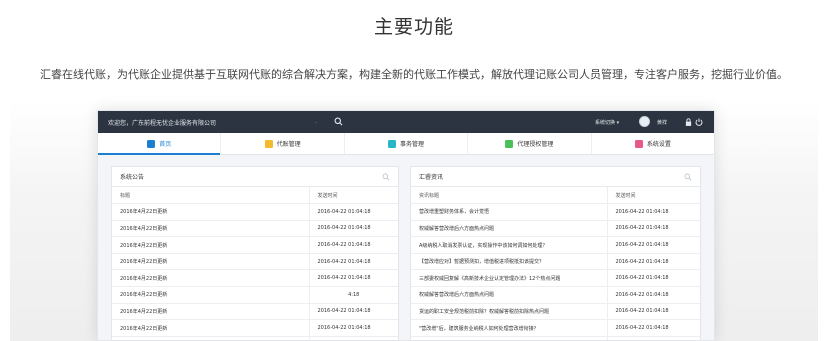 This screenshot has width=828, height=341. Describe the element at coordinates (151, 143) in the screenshot. I see `home-icon` at that location.